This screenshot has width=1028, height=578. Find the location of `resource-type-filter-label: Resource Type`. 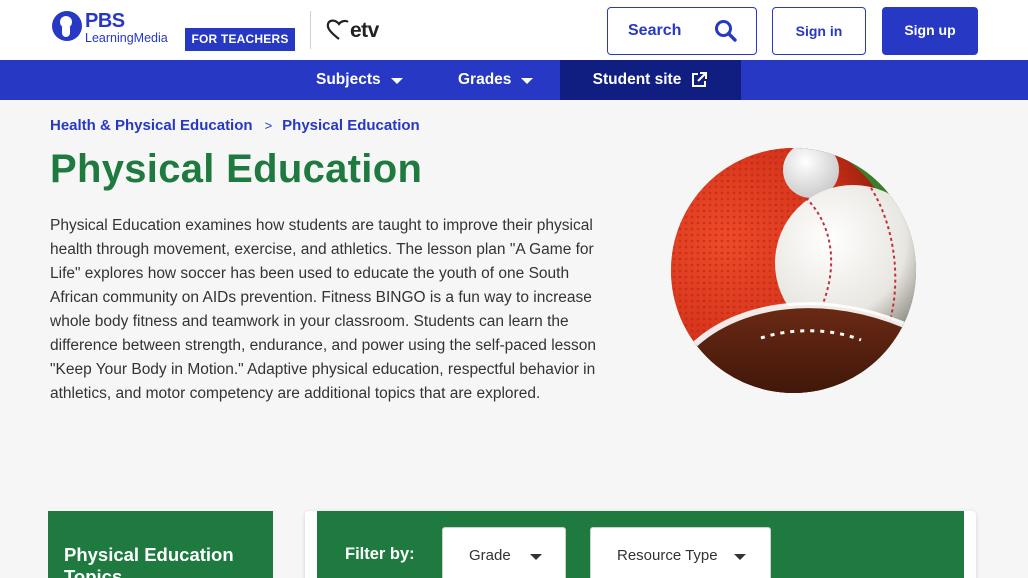

resource-type-filter-label: Resource Type is located at coordinates (667, 555).